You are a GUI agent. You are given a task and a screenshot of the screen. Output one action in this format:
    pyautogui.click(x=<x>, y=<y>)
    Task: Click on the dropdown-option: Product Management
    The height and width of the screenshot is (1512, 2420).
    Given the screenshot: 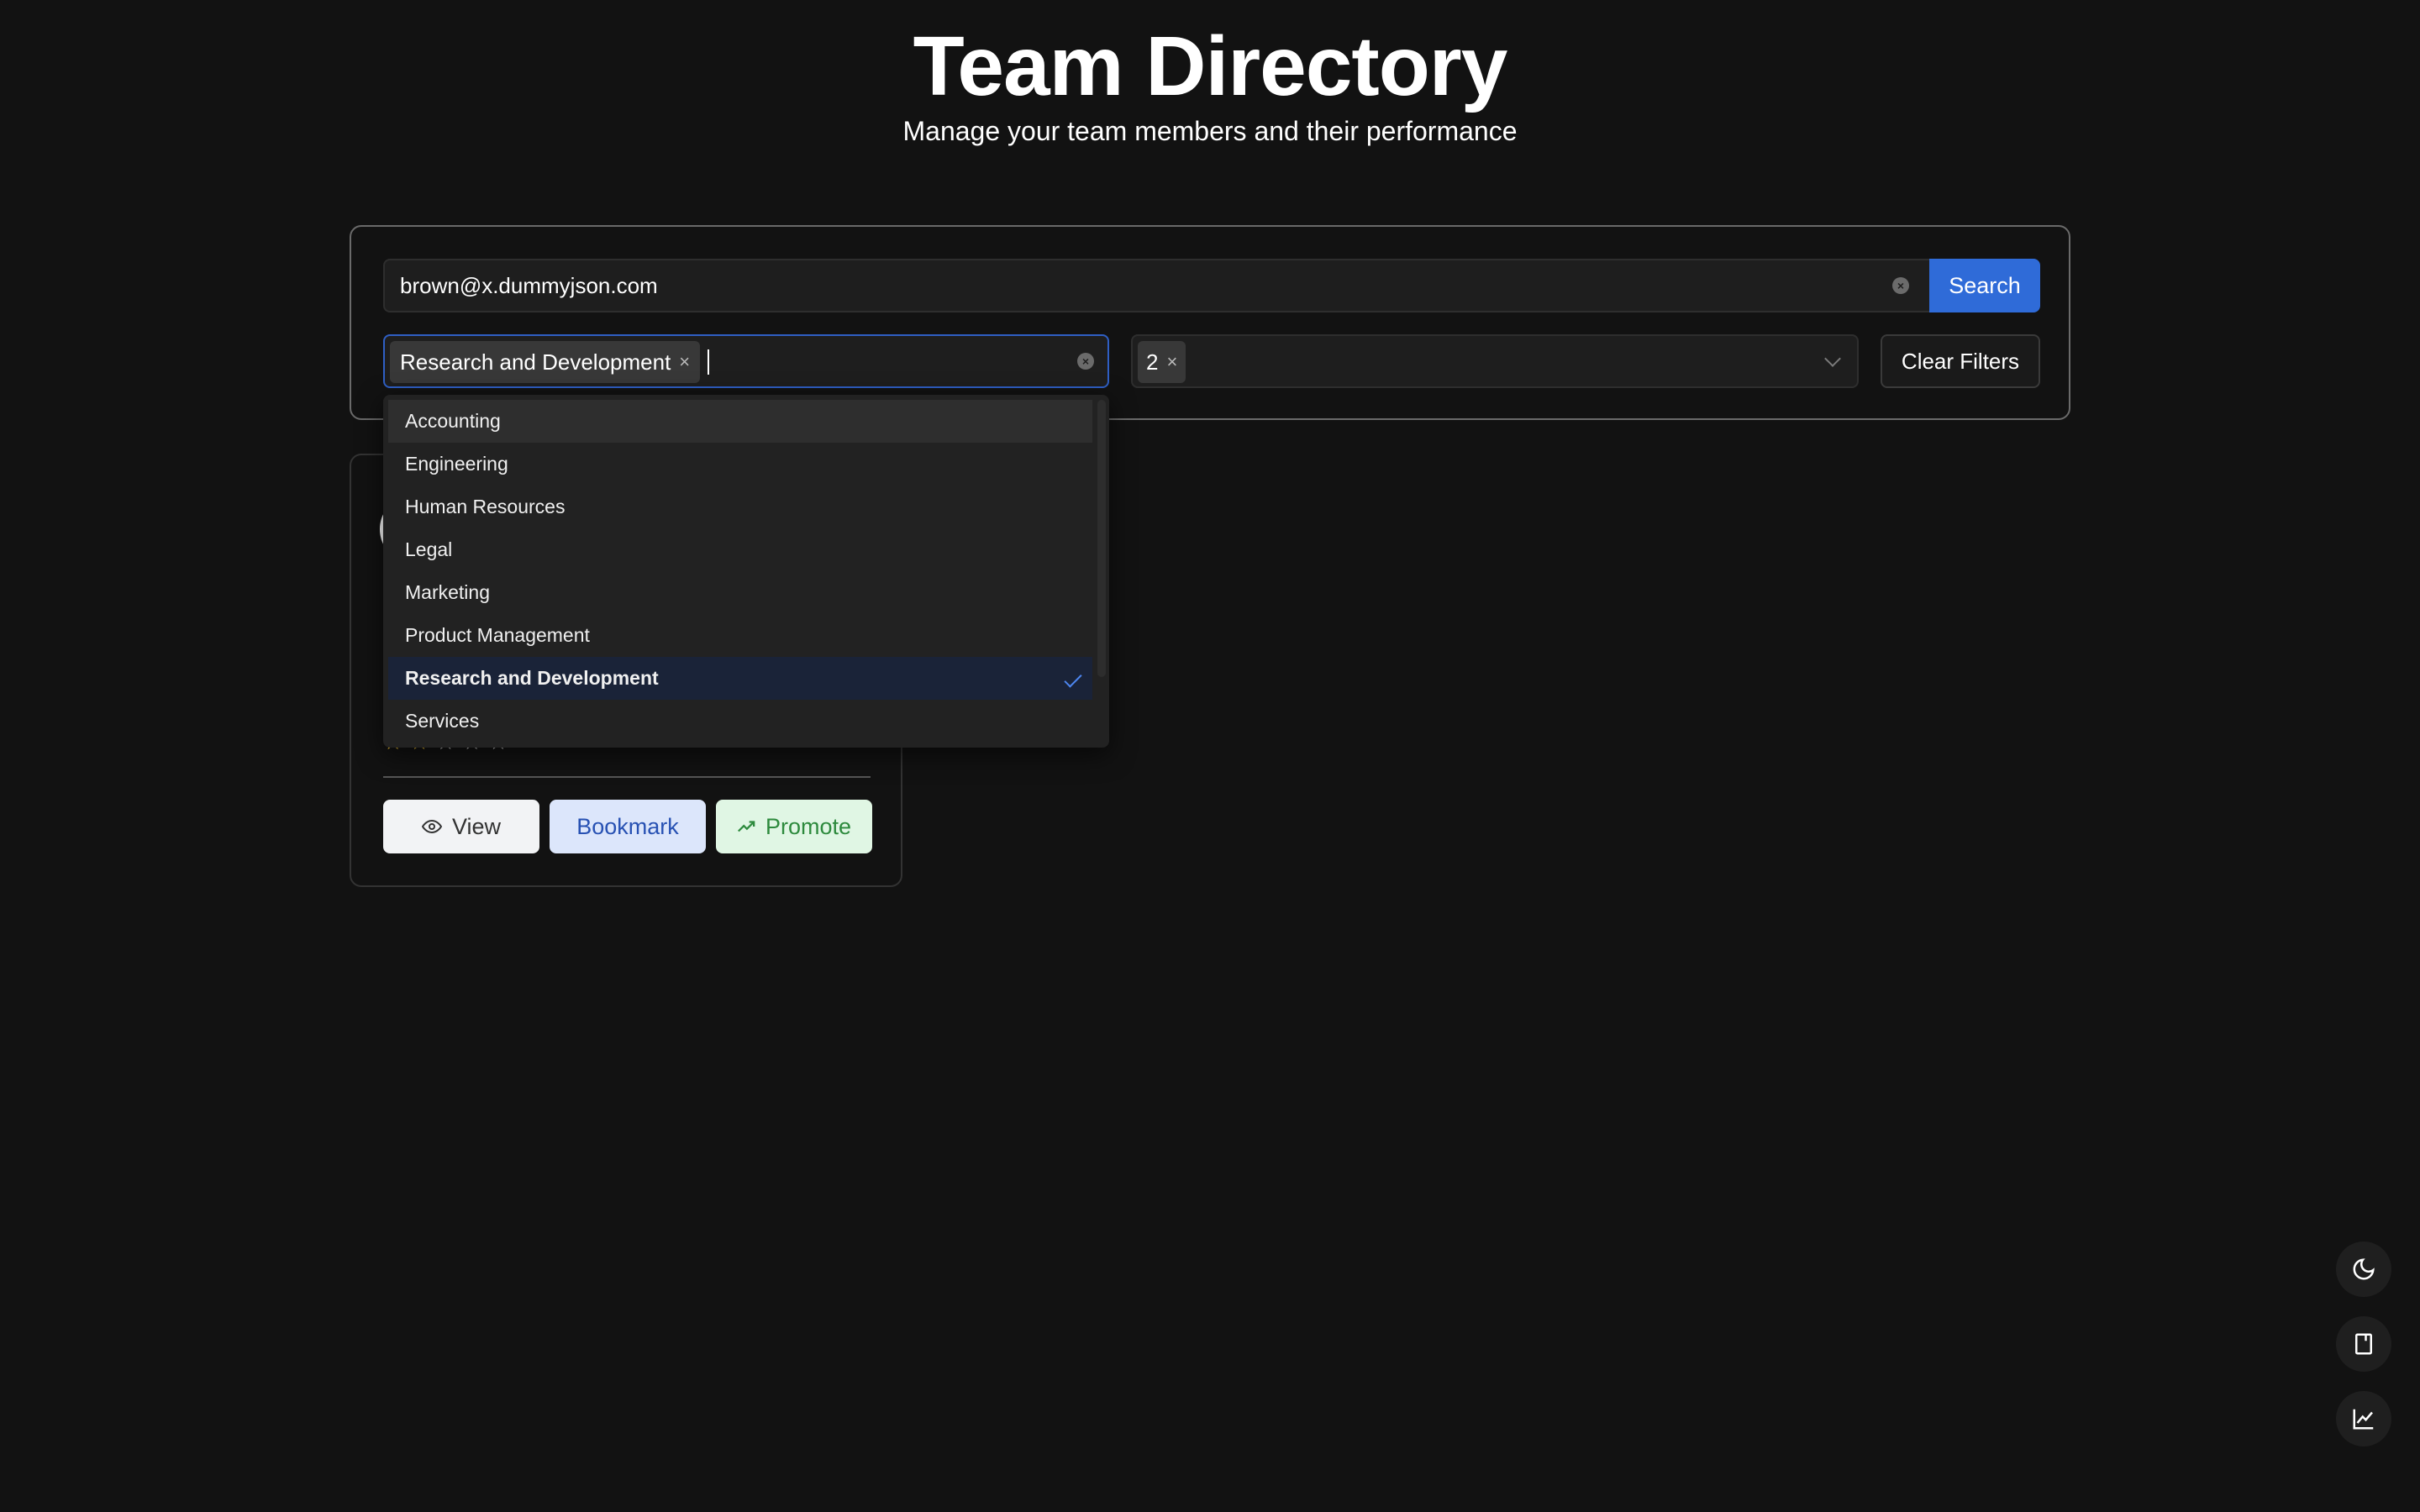 What is the action you would take?
    pyautogui.click(x=740, y=635)
    